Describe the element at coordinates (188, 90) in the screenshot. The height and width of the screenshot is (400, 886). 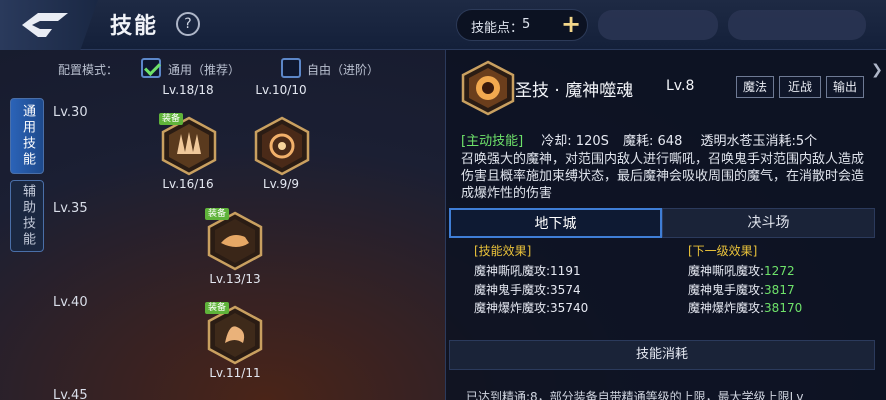
I see `skill-level: Lv.18/18` at that location.